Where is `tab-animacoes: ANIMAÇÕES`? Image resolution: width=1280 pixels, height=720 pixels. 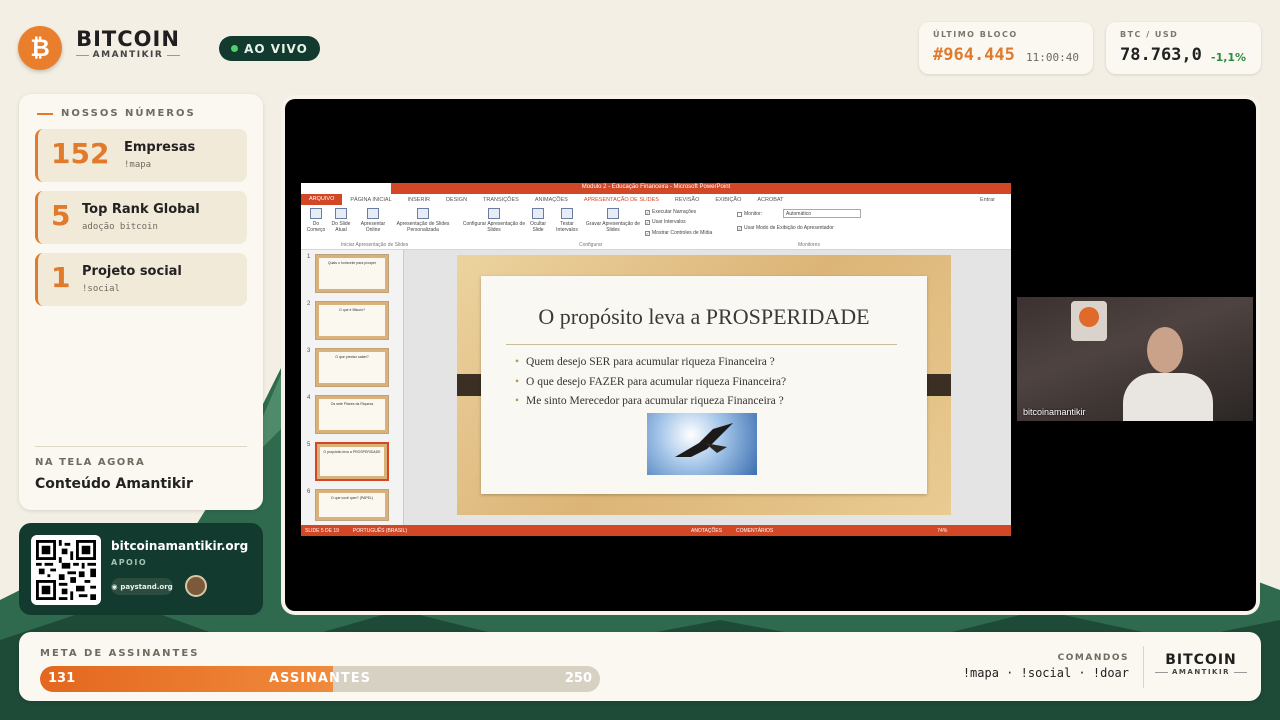 tab-animacoes: ANIMAÇÕES is located at coordinates (551, 200).